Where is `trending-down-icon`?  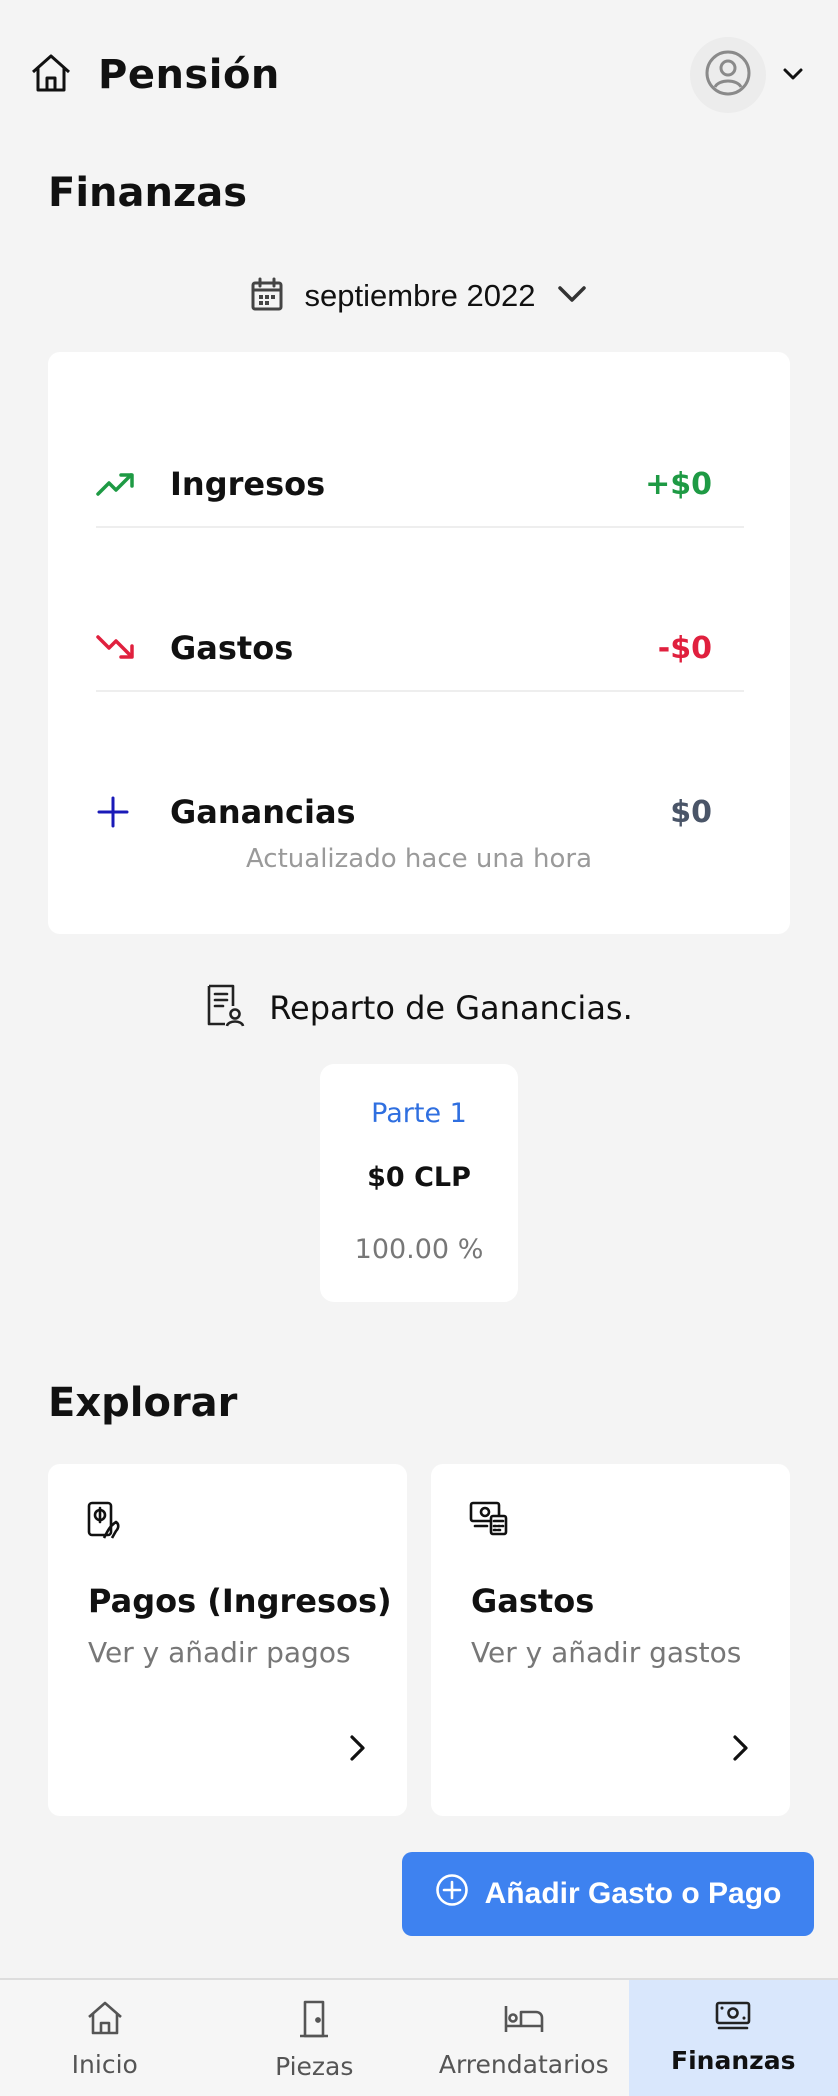
trending-down-icon is located at coordinates (118, 648).